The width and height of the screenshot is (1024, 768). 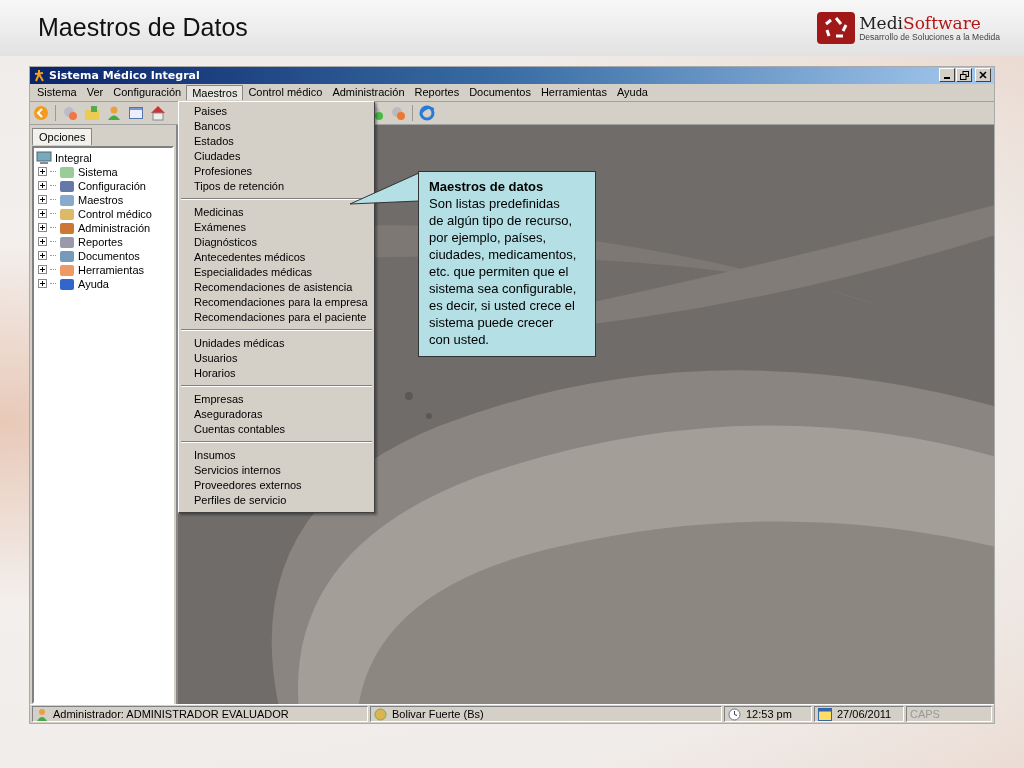 I want to click on menu-entry: Profesiones, so click(x=276, y=171).